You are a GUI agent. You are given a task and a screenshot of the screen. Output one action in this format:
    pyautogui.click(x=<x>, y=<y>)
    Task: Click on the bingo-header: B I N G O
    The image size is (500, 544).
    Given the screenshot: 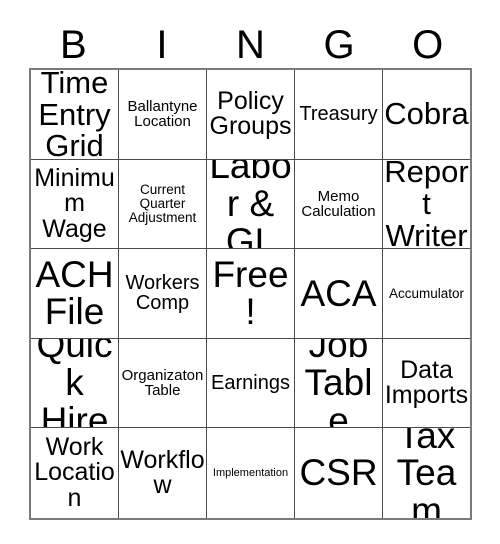 What is the action you would take?
    pyautogui.click(x=250, y=45)
    